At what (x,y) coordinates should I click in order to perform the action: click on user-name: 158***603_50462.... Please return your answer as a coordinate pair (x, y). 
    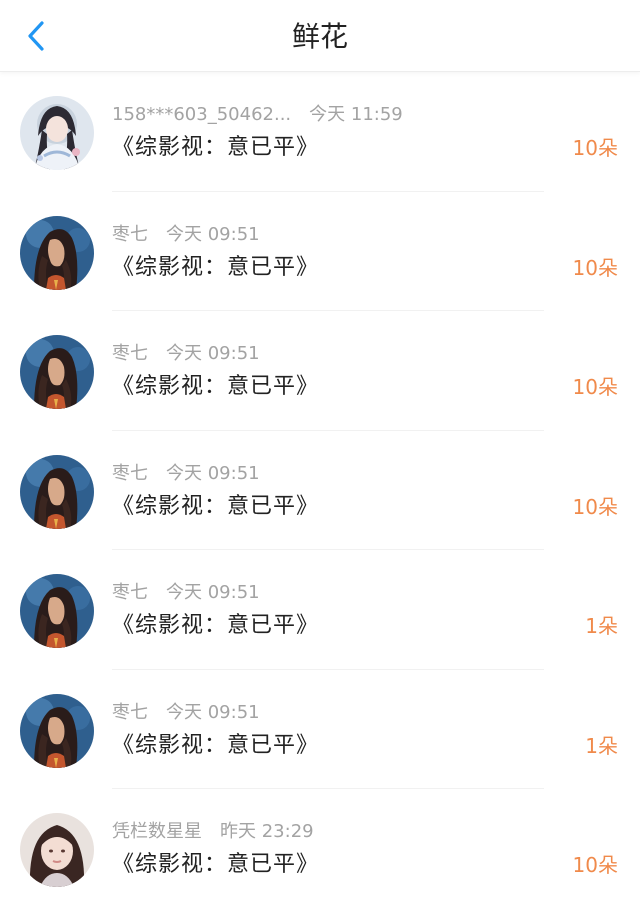
    Looking at the image, I should click on (201, 114).